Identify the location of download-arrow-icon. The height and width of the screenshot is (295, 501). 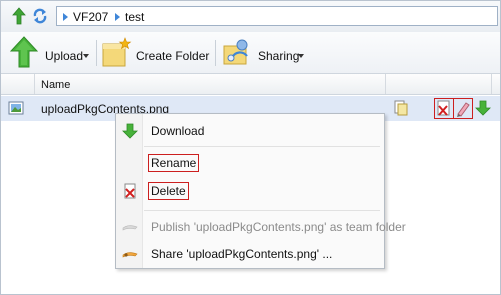
(130, 131).